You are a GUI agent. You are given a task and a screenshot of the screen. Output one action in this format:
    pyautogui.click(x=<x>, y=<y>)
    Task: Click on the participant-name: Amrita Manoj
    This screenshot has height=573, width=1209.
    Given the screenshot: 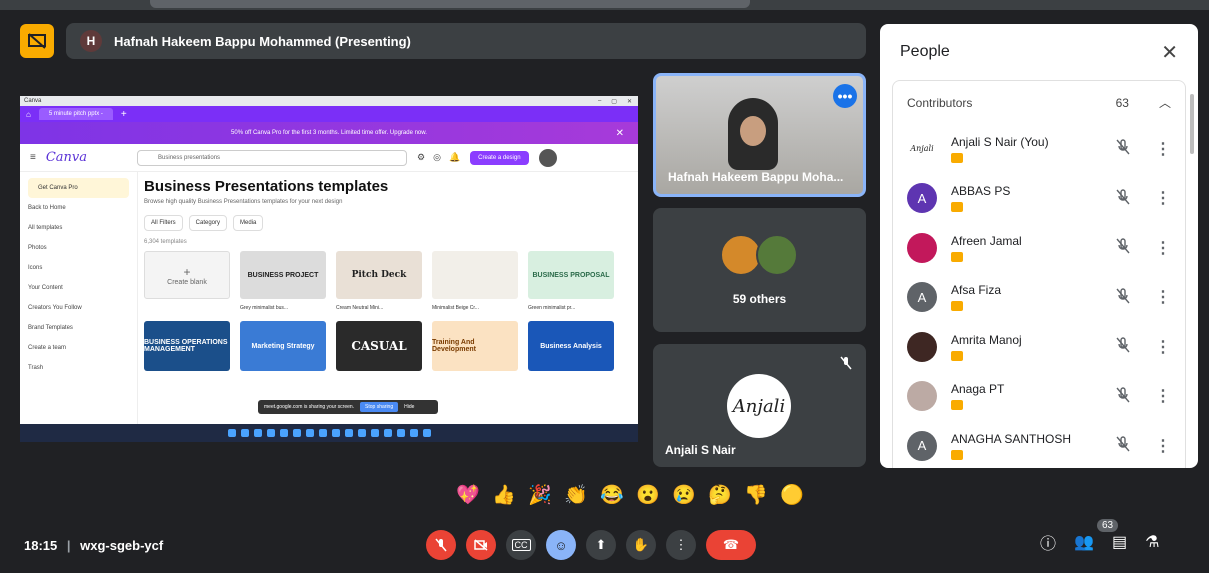 What is the action you would take?
    pyautogui.click(x=986, y=339)
    